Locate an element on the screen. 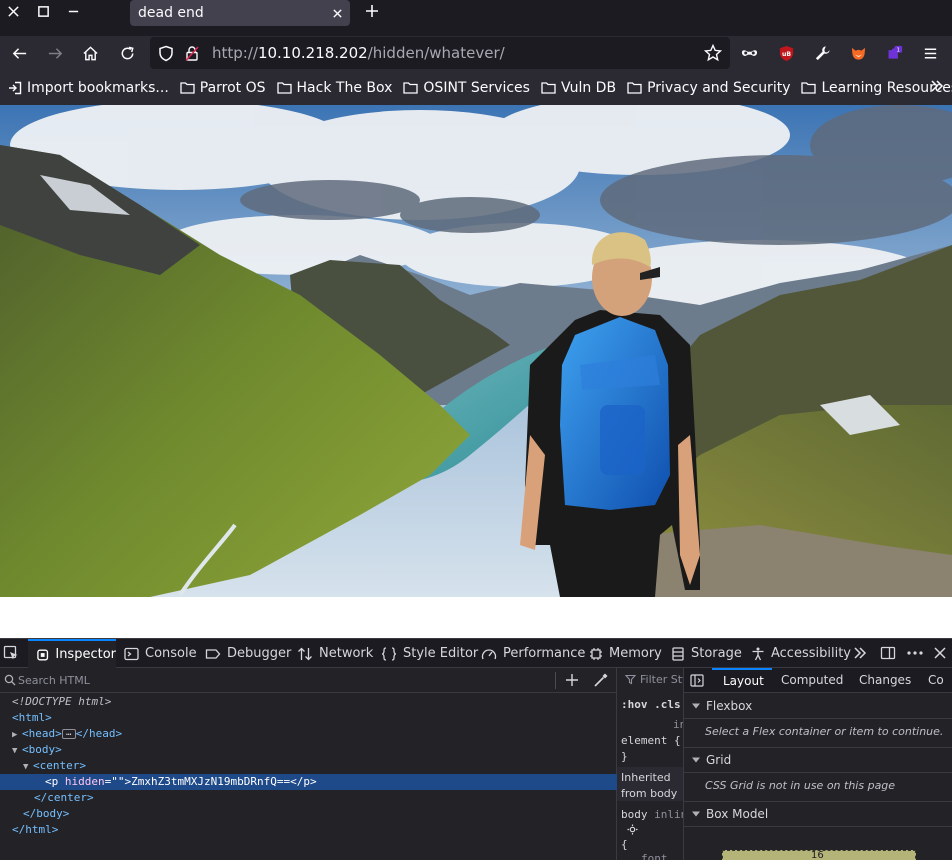 The width and height of the screenshot is (952, 860). filter-styles: Filter Styles is located at coordinates (654, 679).